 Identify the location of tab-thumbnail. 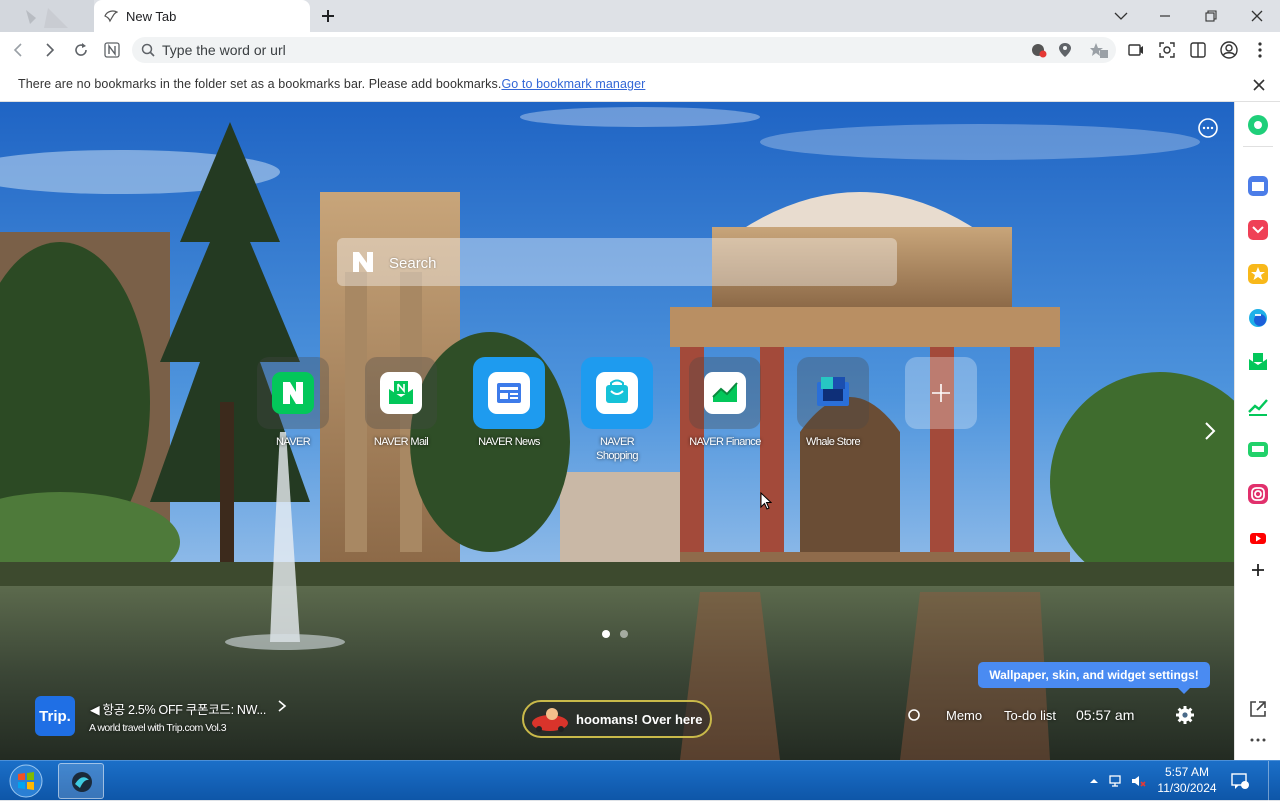
(47, 16).